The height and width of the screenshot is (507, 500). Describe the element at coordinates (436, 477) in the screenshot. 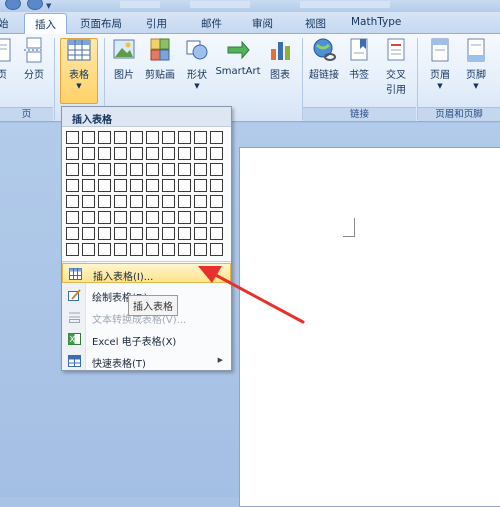

I see `watermark-url: jingyan.baidu.com` at that location.